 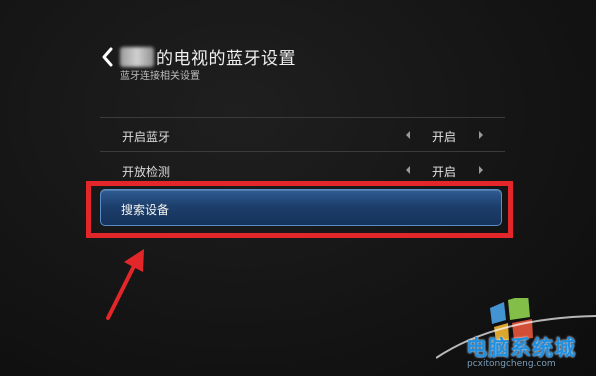 What do you see at coordinates (511, 364) in the screenshot?
I see `watermark-url: pcxitongcheng.com` at bounding box center [511, 364].